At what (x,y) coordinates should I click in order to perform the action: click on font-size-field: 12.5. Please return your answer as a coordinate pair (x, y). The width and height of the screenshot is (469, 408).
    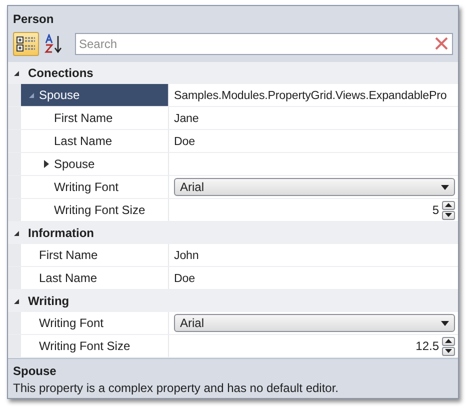
    Looking at the image, I should click on (427, 346).